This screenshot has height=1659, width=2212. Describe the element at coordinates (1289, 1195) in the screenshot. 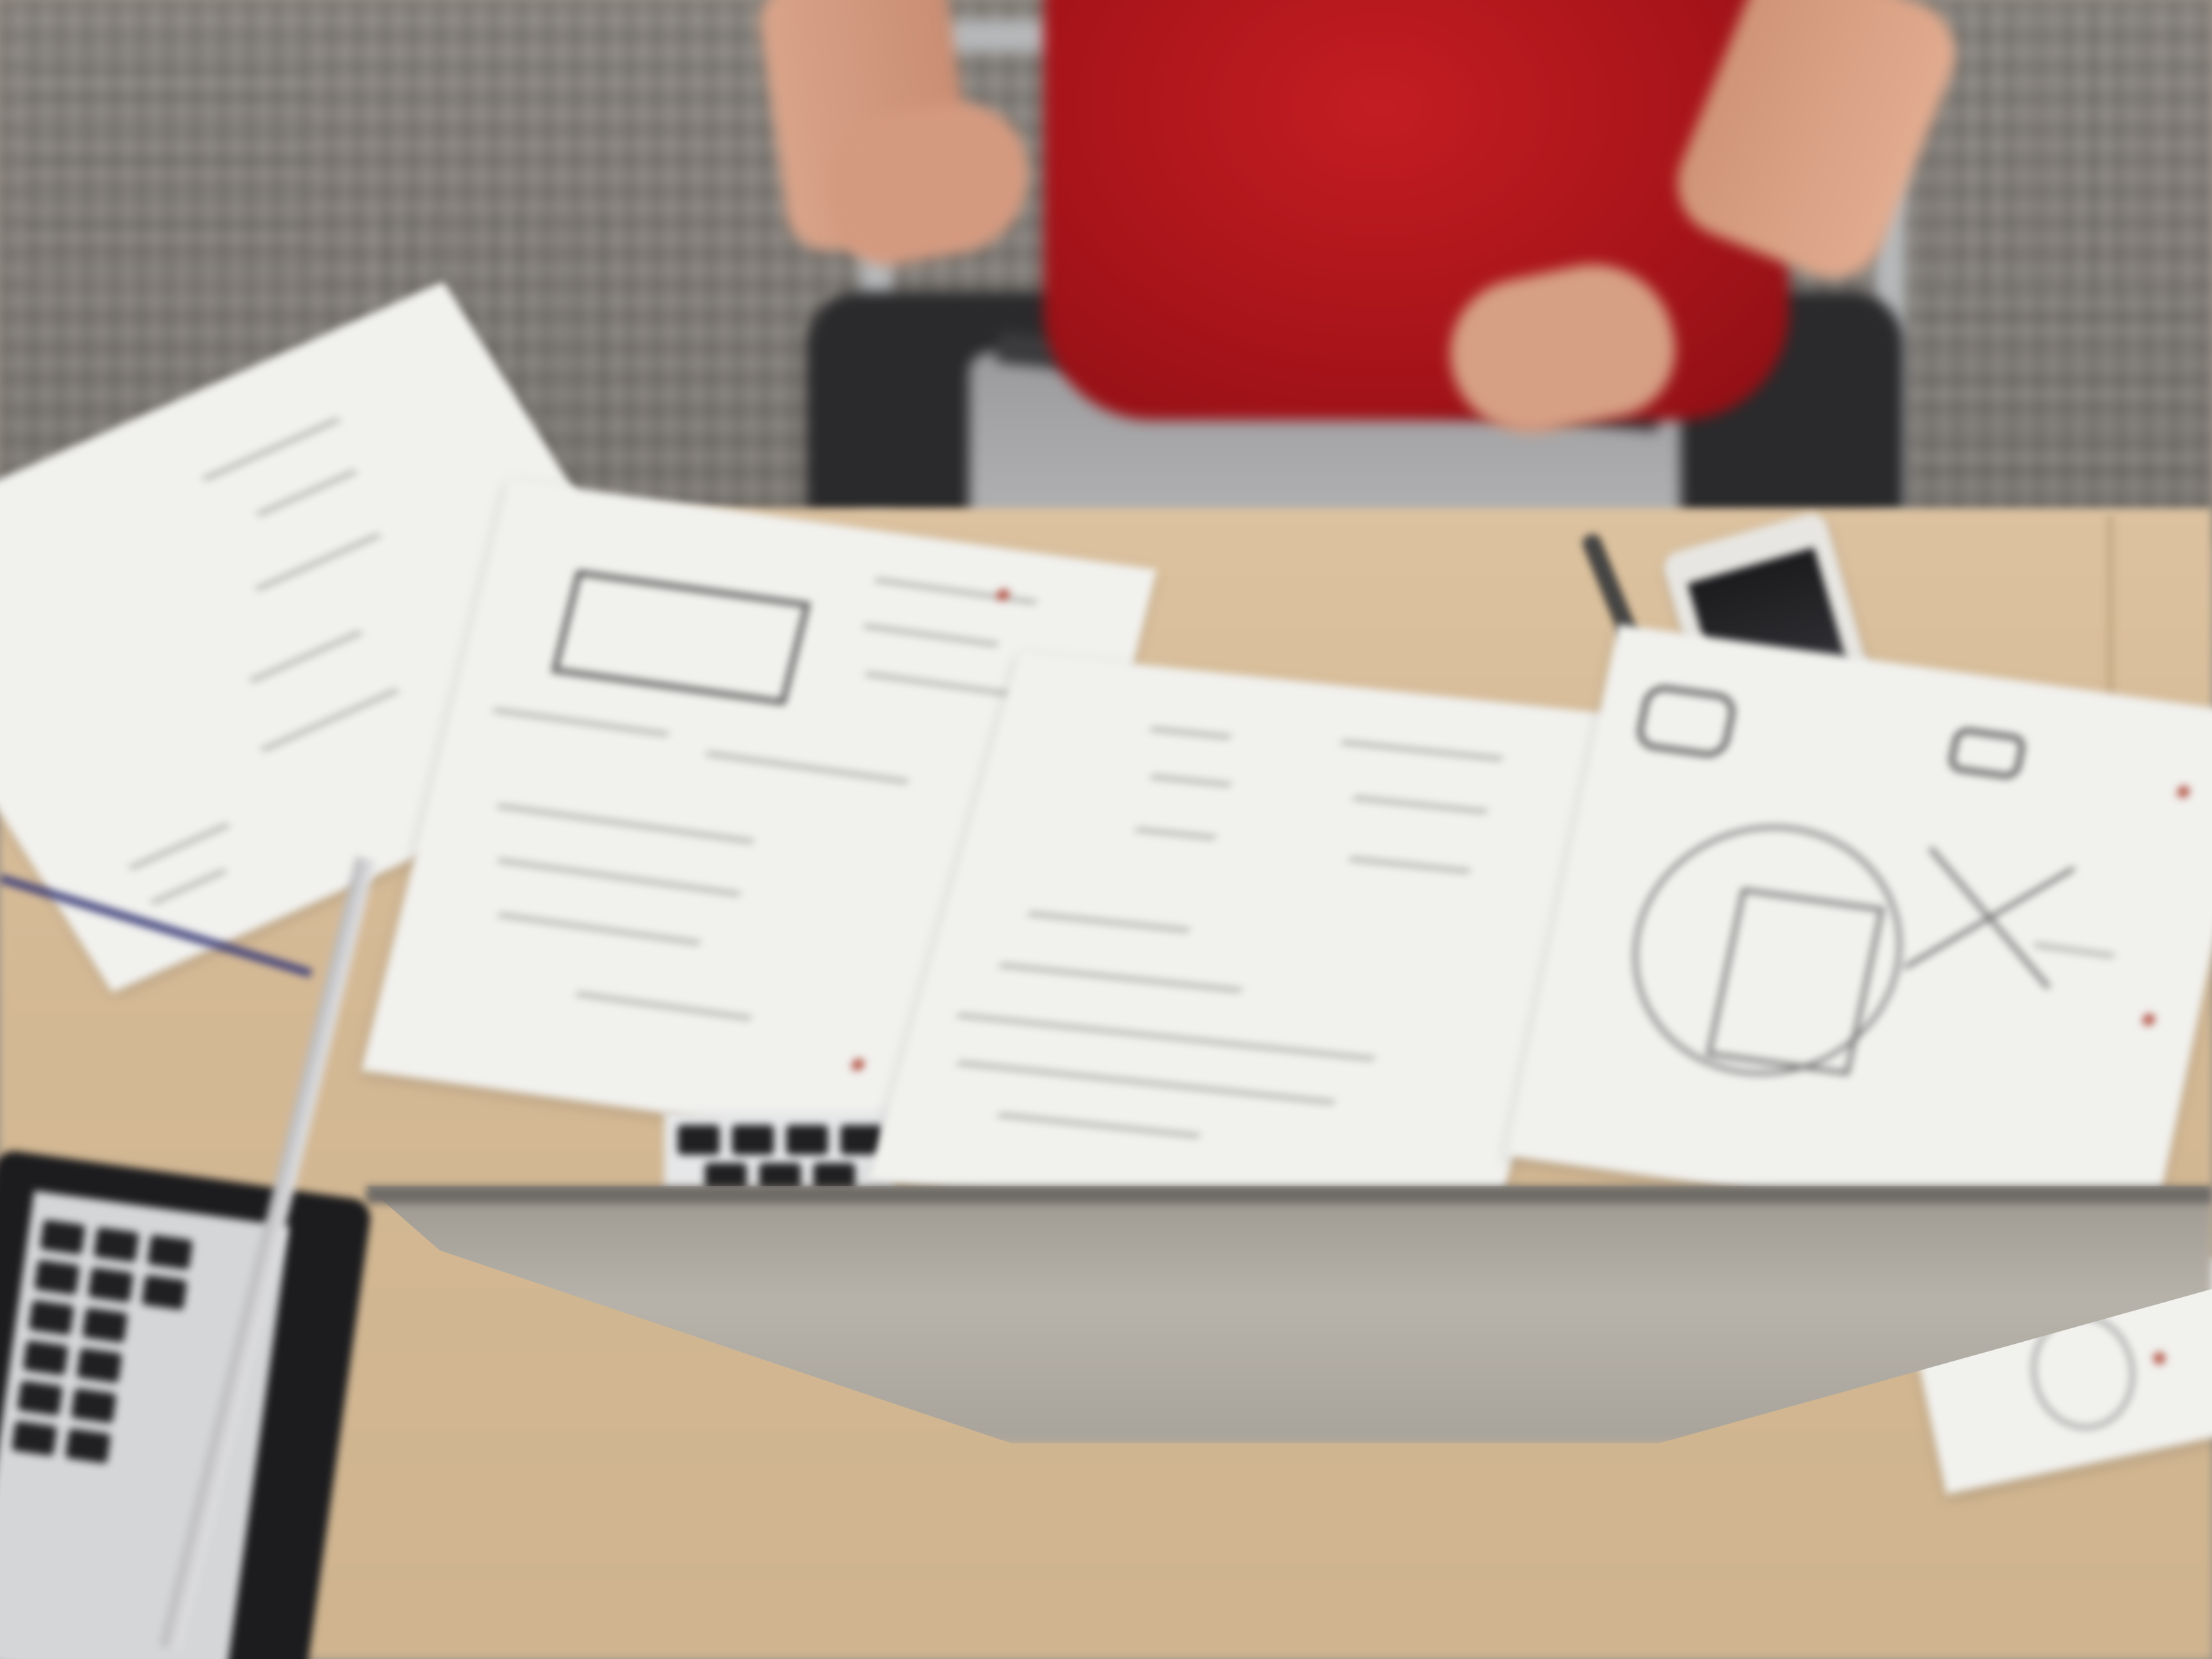

I see `laptop-lid-edge` at that location.